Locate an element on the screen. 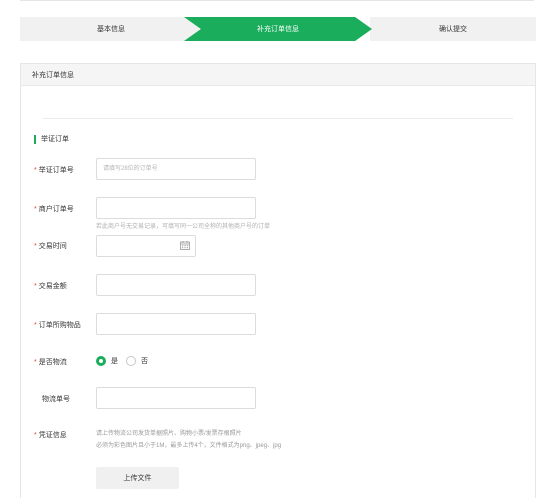 The width and height of the screenshot is (554, 498). step-label: 基本信息 is located at coordinates (111, 29).